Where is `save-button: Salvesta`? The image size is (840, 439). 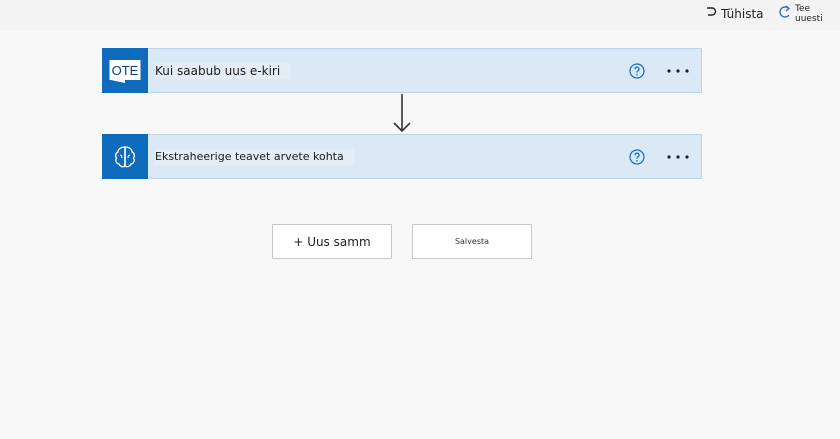
save-button: Salvesta is located at coordinates (472, 241).